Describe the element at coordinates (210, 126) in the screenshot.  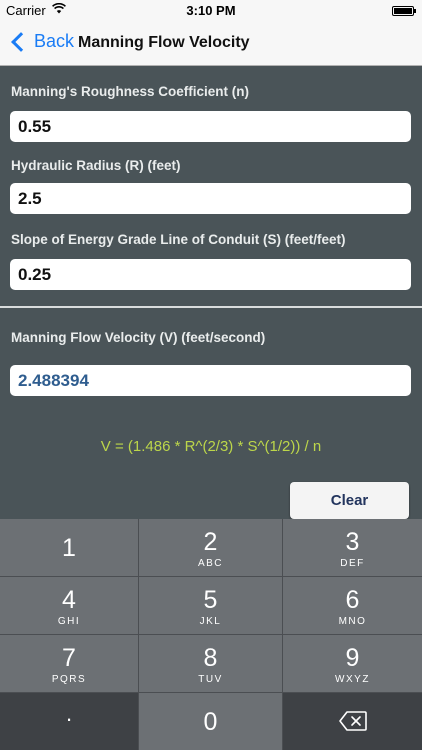
I see `roughness-input: 0.55` at that location.